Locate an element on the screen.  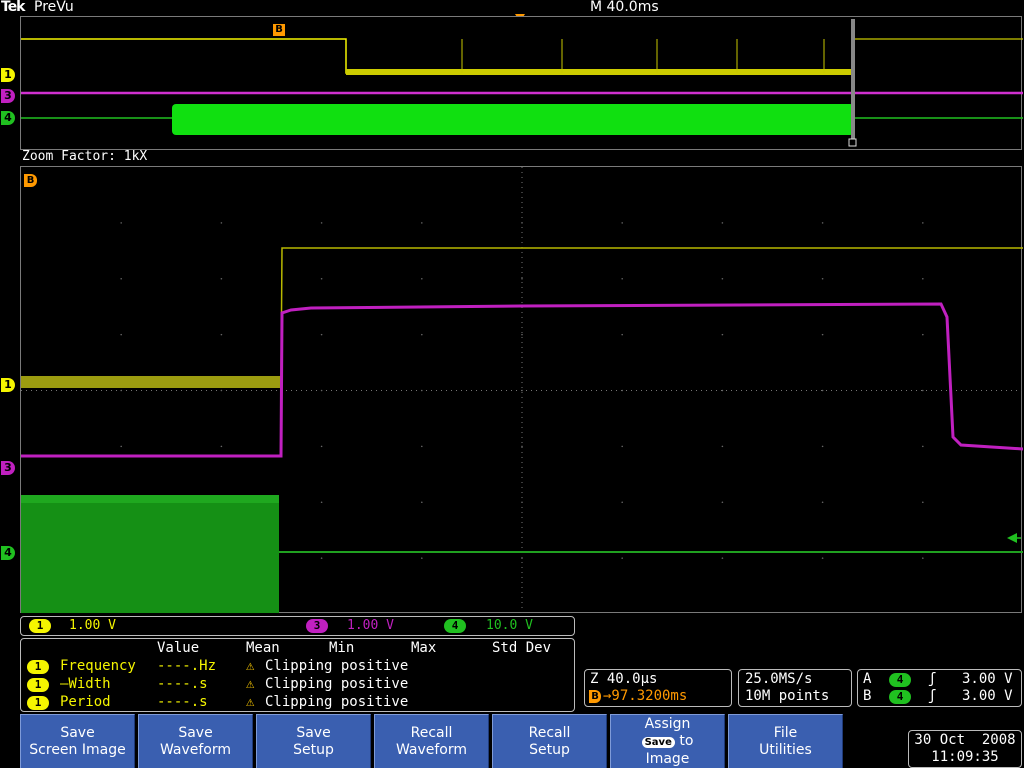
measurement-status: Clipping positive is located at coordinates (337, 684).